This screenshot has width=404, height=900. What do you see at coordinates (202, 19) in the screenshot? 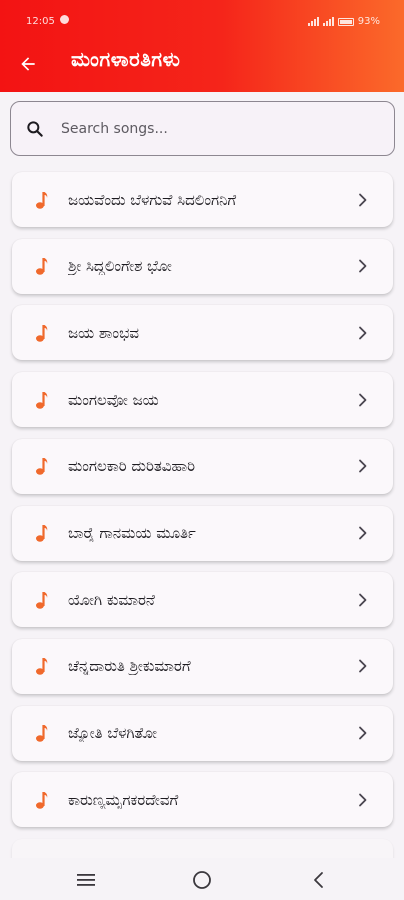
I see `status-bar: 12:05 93%` at bounding box center [202, 19].